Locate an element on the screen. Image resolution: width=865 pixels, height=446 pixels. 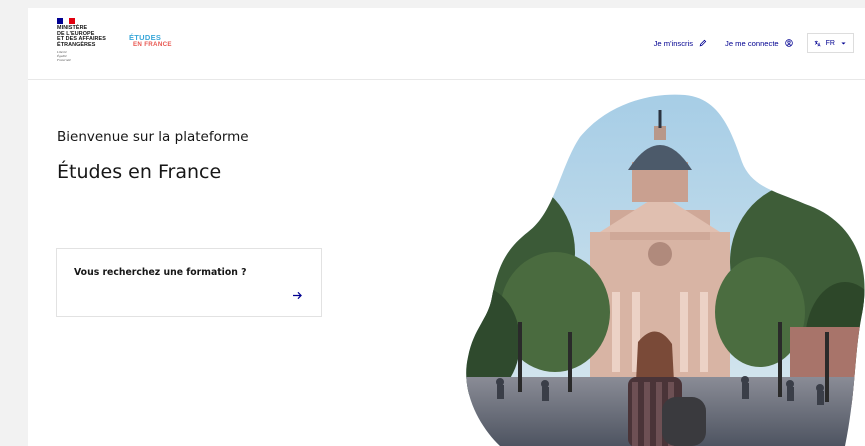
platform-title: Études en France is located at coordinates (139, 172).